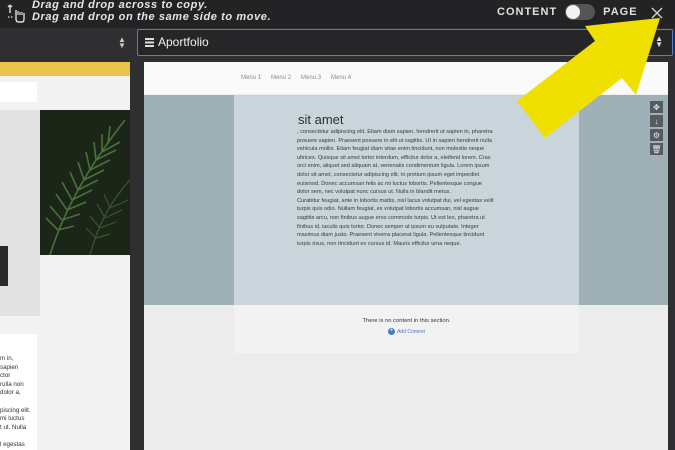 Image resolution: width=675 pixels, height=450 pixels. I want to click on white-block, so click(18, 92).